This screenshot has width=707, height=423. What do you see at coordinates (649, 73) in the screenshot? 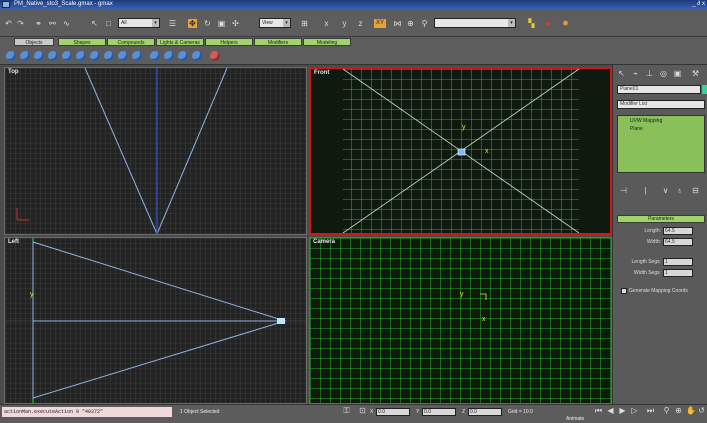
I see `hierarchy-panel-icon: ⊥` at bounding box center [649, 73].